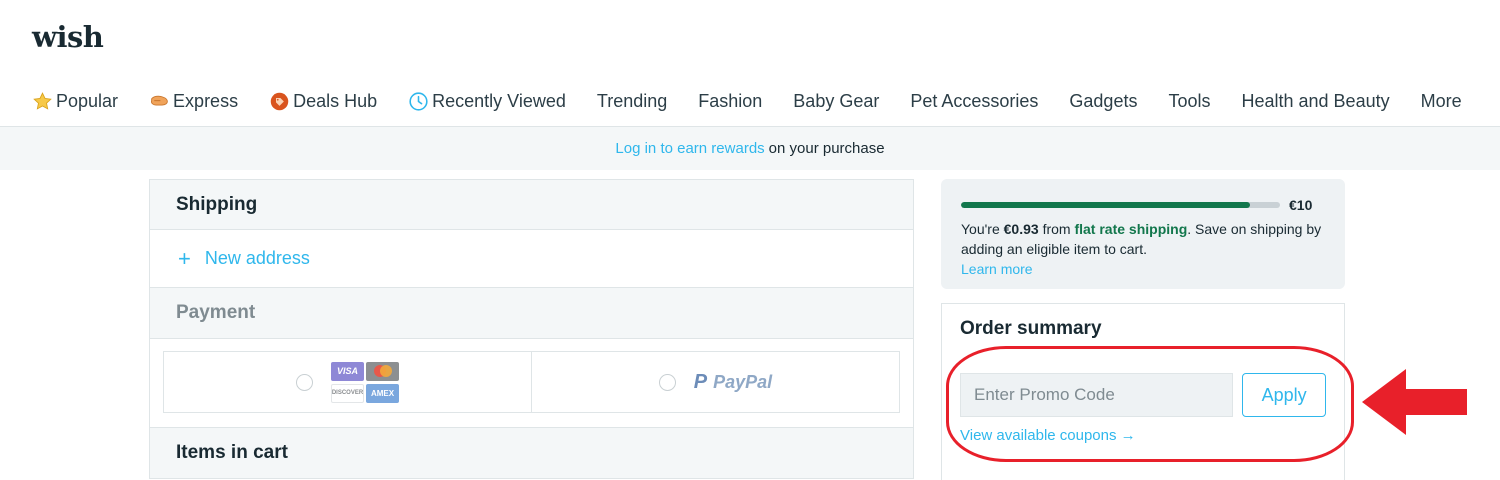 The height and width of the screenshot is (480, 1500). I want to click on nav-label: Trending, so click(632, 100).